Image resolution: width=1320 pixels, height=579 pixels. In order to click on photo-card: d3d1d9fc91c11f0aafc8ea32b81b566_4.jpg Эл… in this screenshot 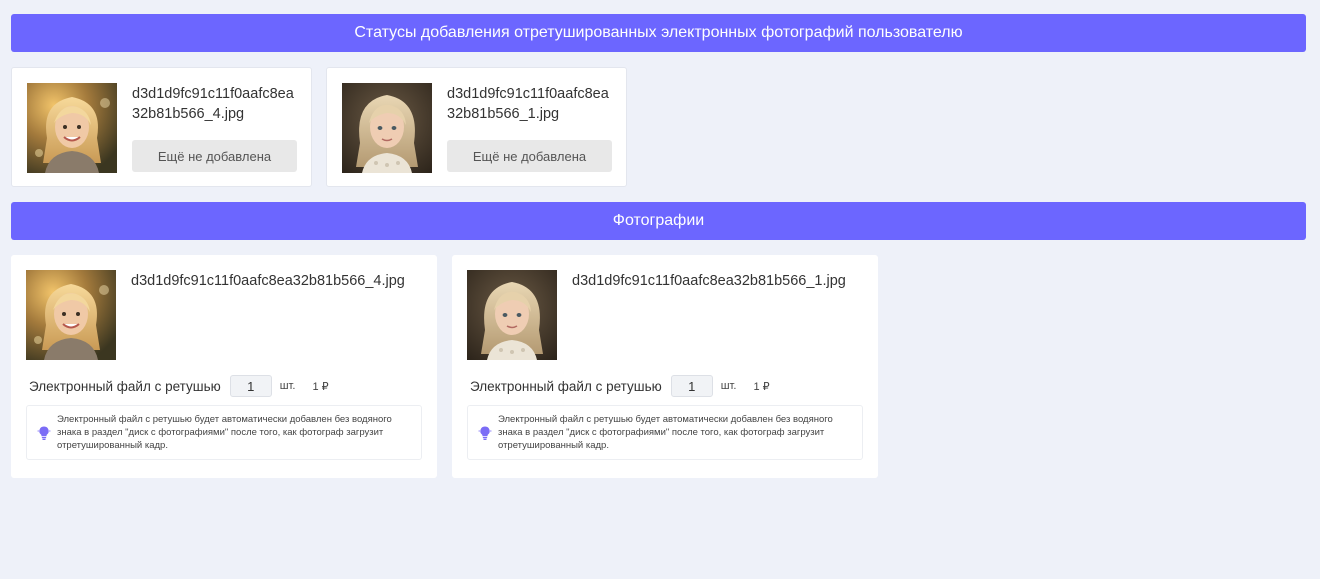, I will do `click(224, 366)`.